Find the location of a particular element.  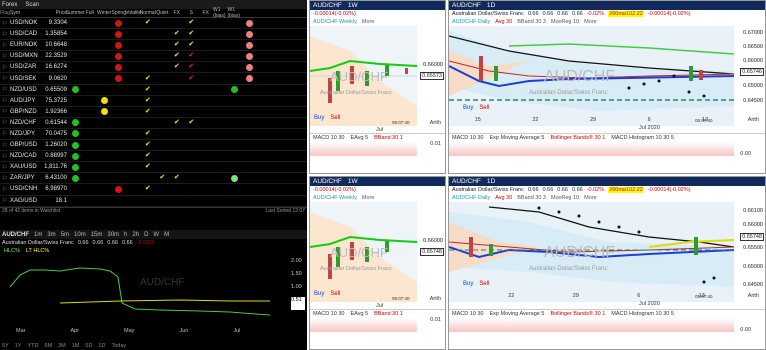

tf-button: 10m is located at coordinates (80, 235).